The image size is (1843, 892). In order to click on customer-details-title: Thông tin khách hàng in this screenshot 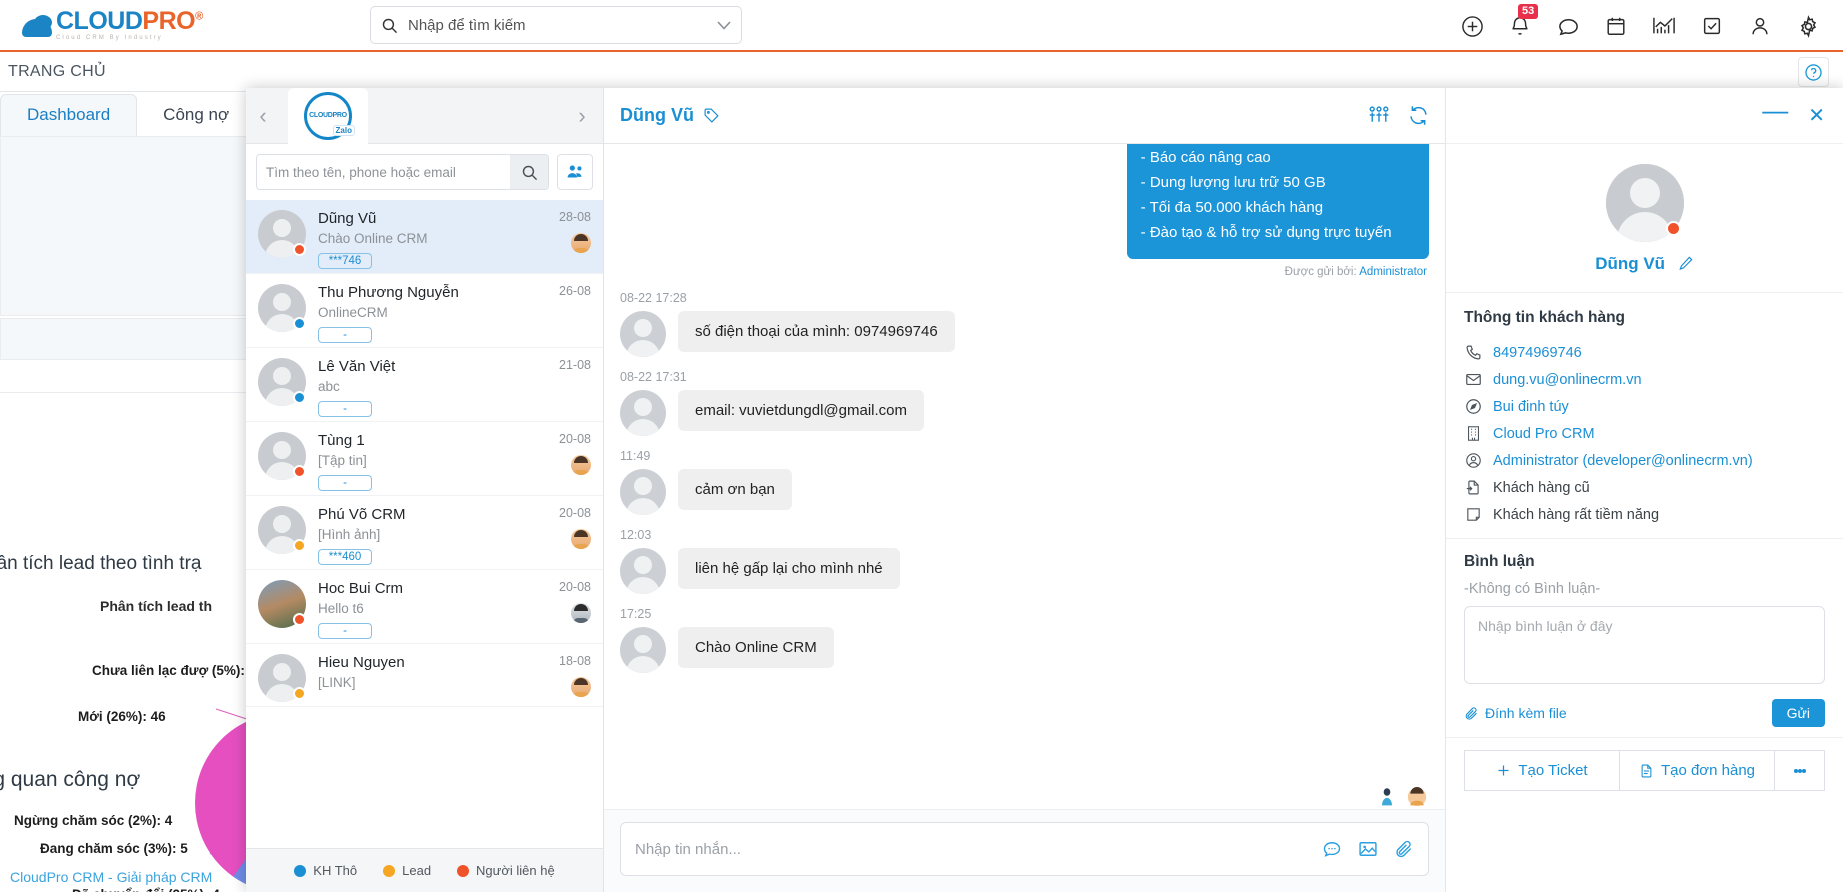, I will do `click(1545, 317)`.